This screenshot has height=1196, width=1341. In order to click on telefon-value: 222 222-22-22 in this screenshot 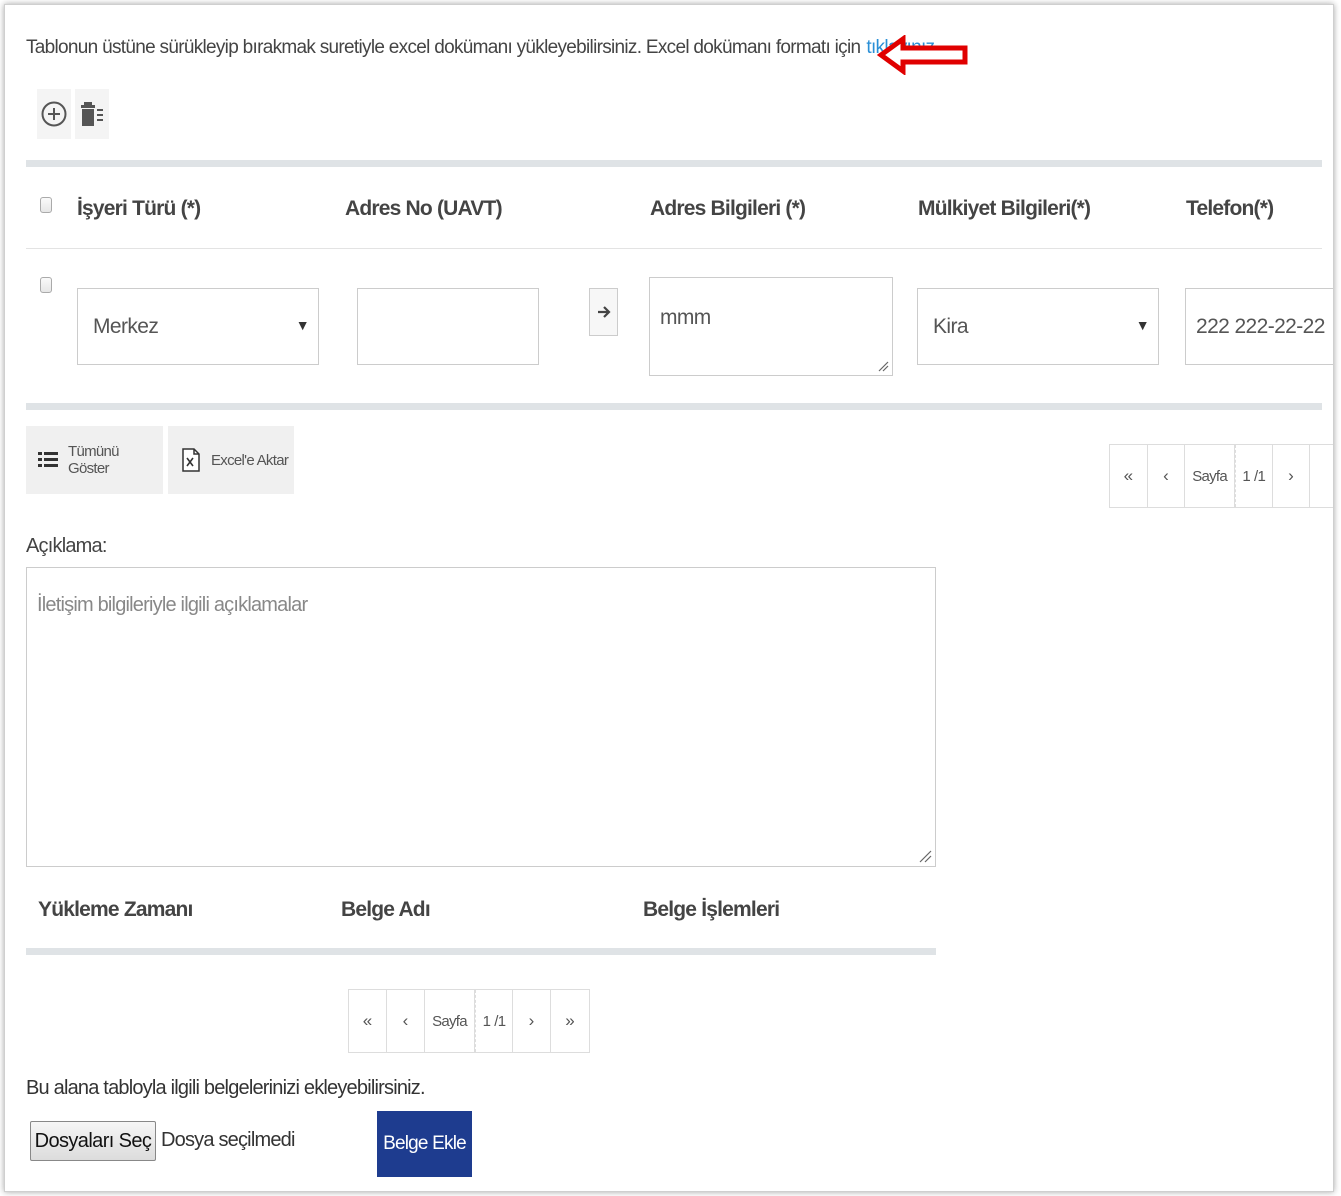, I will do `click(1260, 326)`.